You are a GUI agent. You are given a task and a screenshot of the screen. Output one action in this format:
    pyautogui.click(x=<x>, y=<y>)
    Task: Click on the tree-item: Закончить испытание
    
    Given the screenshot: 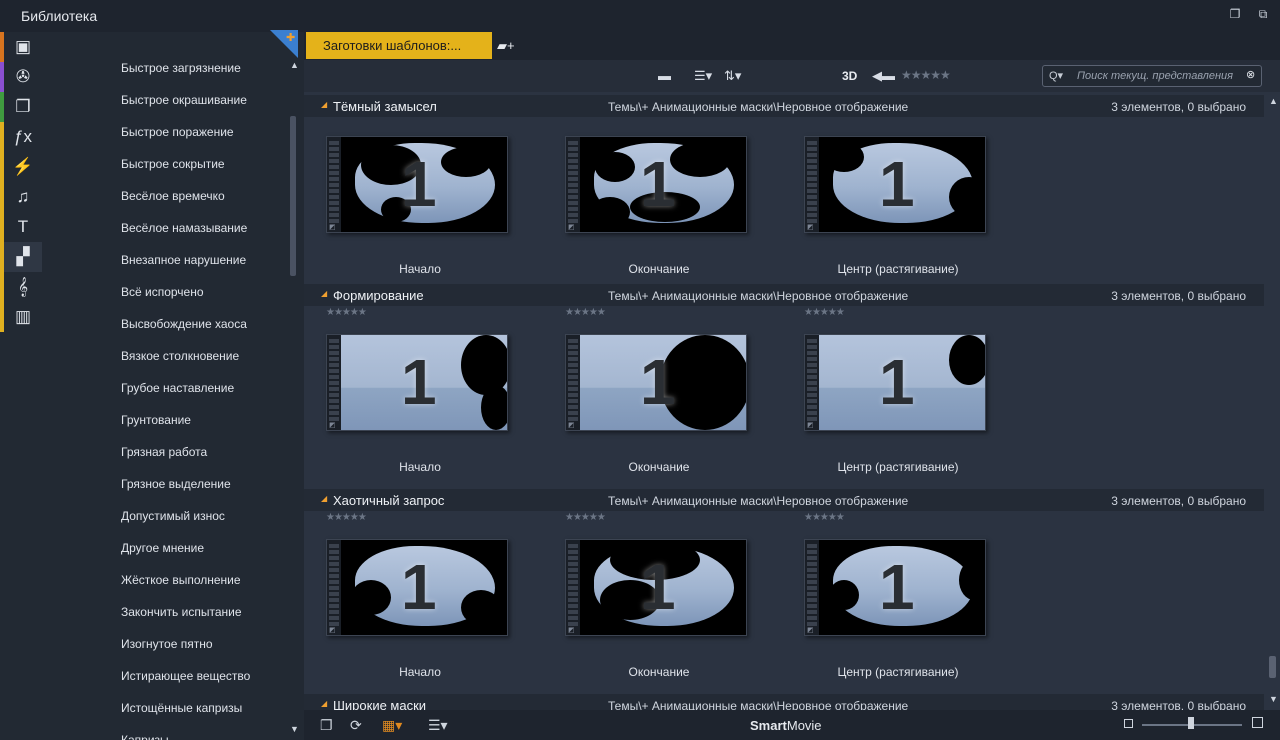 What is the action you would take?
    pyautogui.click(x=181, y=612)
    